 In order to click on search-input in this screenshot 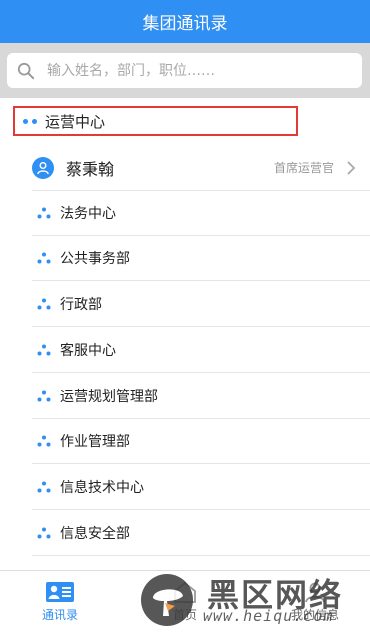, I will do `click(192, 70)`.